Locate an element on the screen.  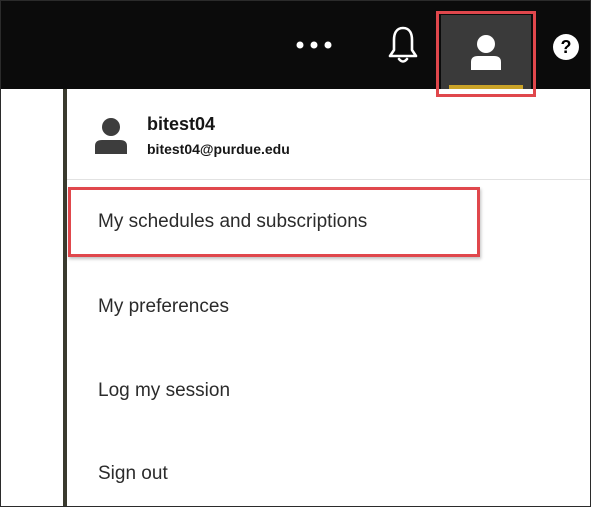
more-options-button is located at coordinates (314, 45).